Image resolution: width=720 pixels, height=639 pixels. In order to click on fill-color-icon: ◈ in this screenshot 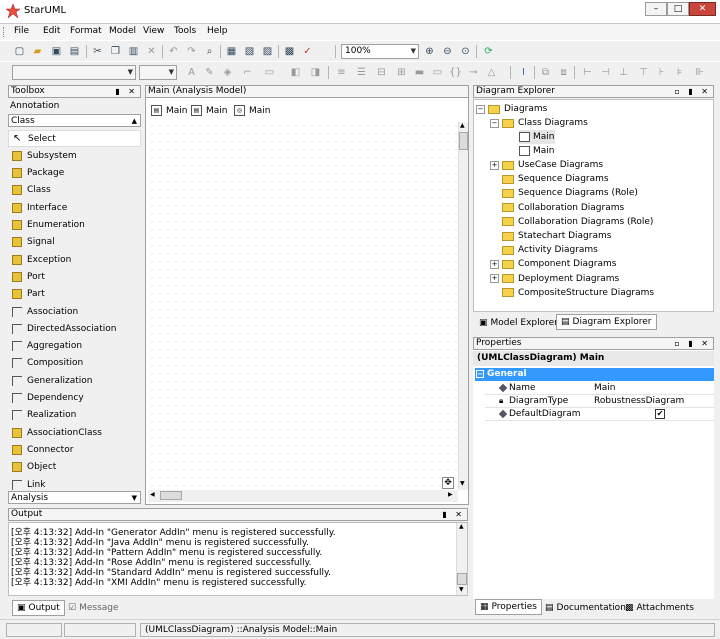, I will do `click(227, 72)`.